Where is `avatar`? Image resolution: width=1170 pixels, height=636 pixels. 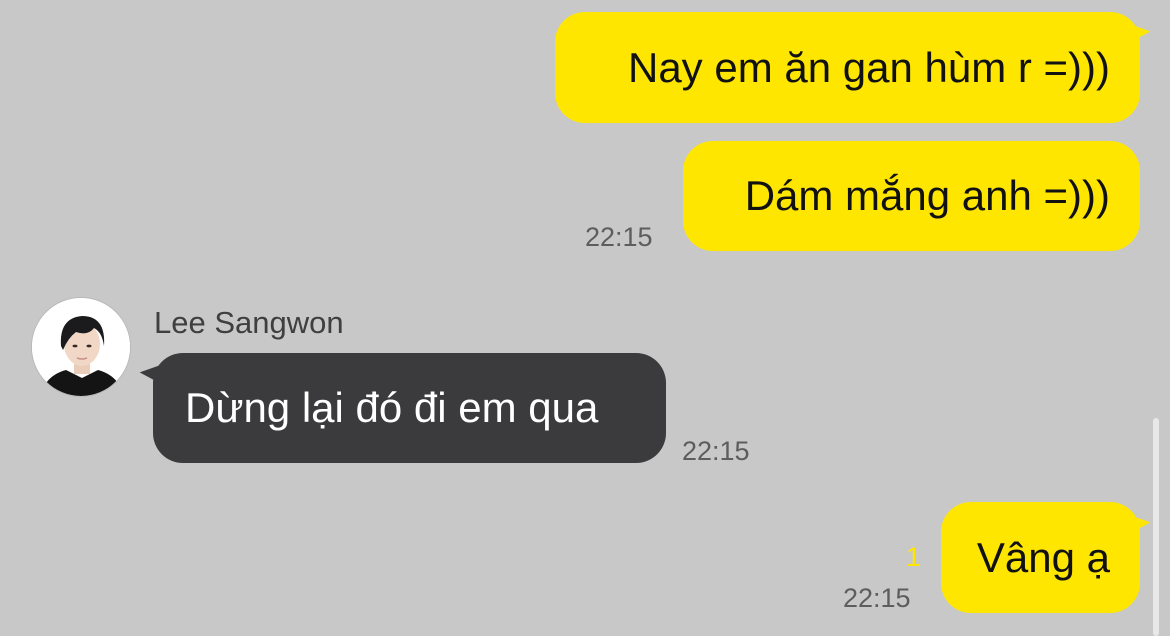 avatar is located at coordinates (81, 347).